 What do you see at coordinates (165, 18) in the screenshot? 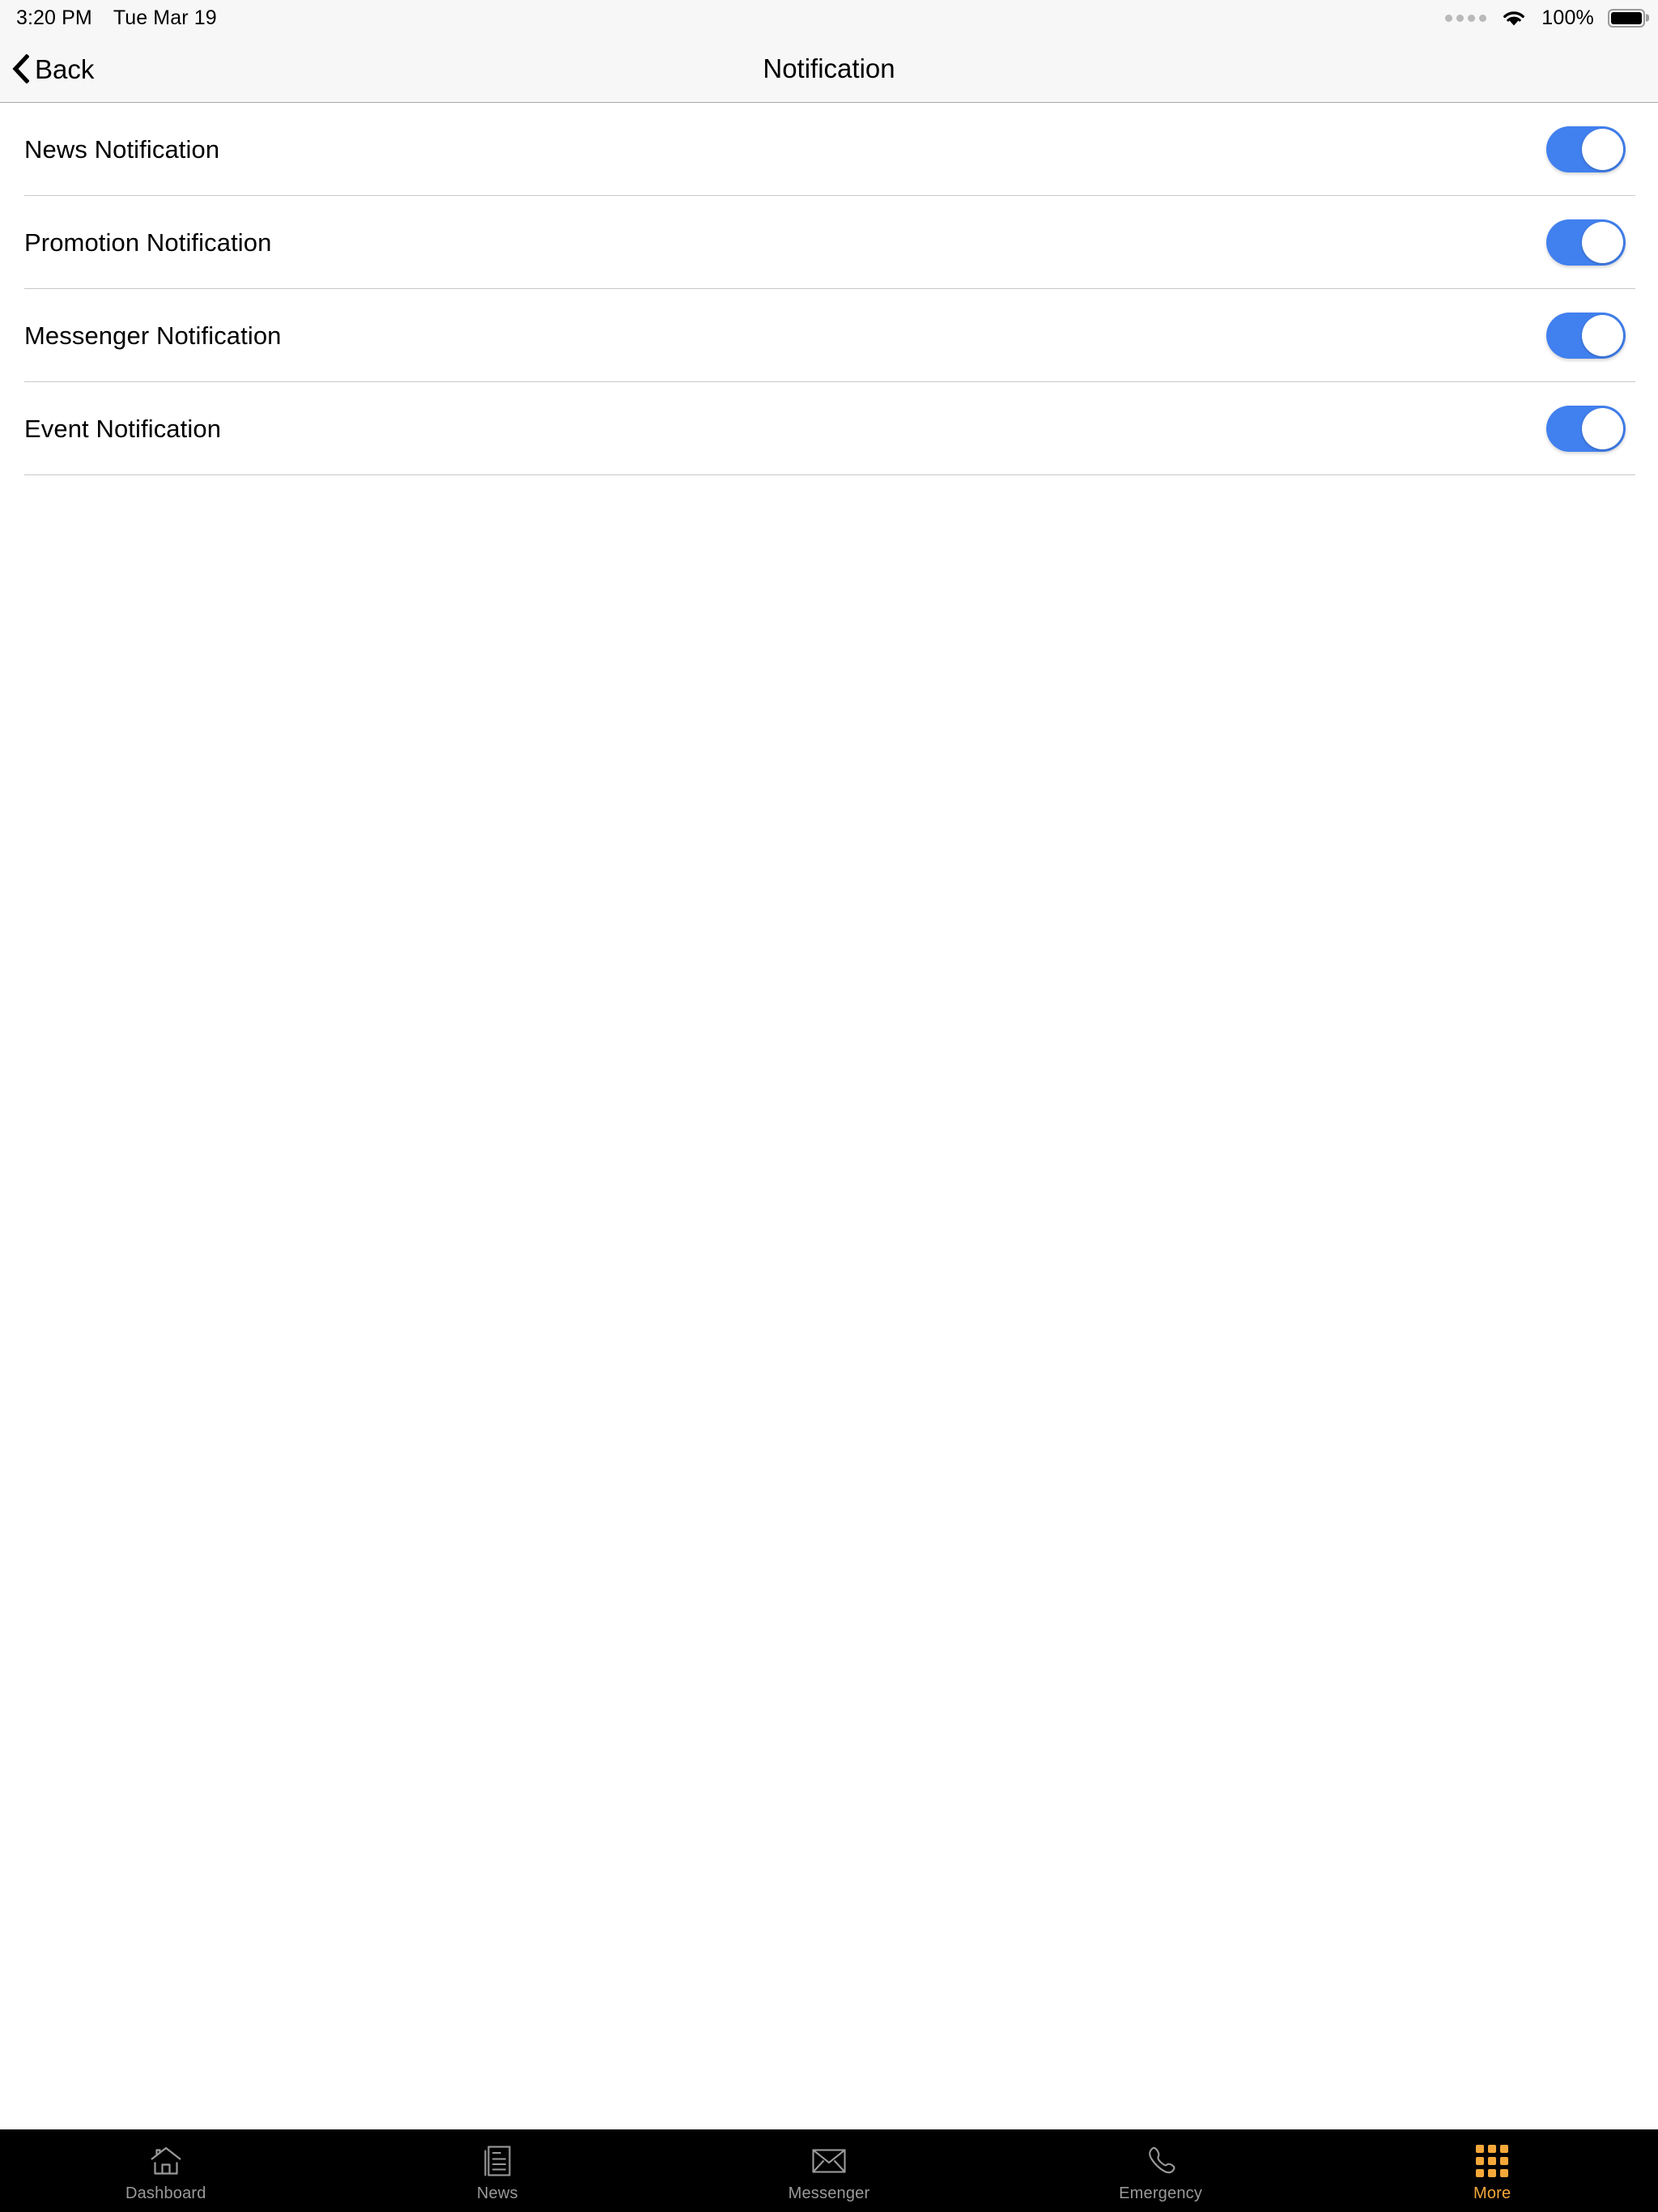
I see `status-date: Tue Mar 19` at bounding box center [165, 18].